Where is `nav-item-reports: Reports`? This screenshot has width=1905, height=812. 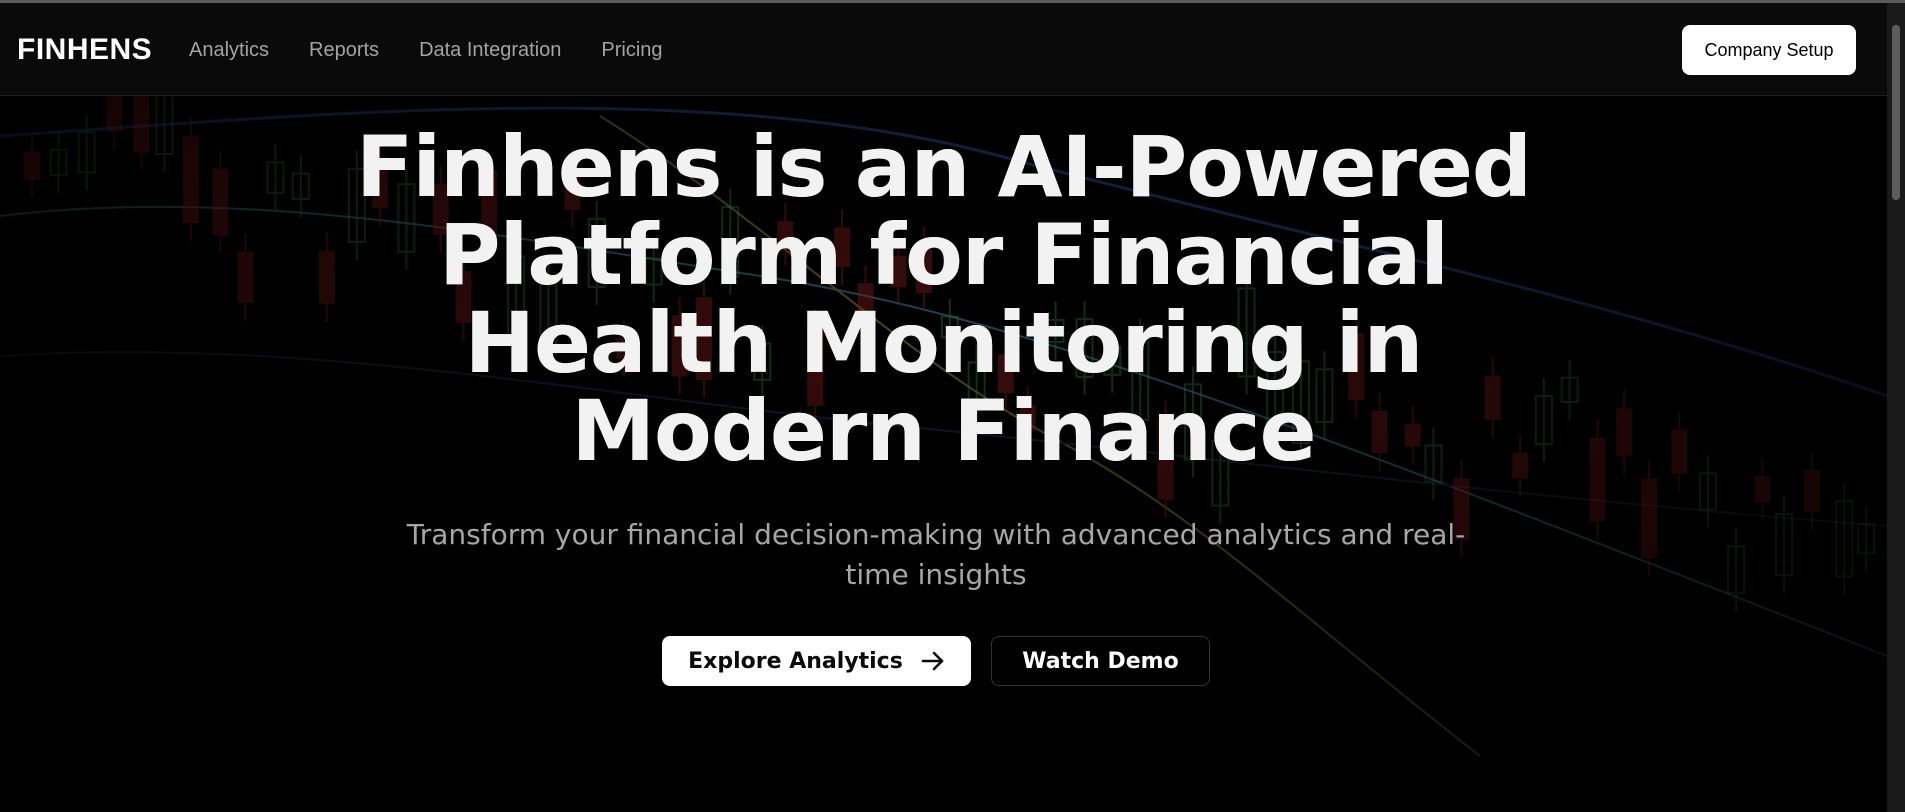
nav-item-reports: Reports is located at coordinates (344, 50).